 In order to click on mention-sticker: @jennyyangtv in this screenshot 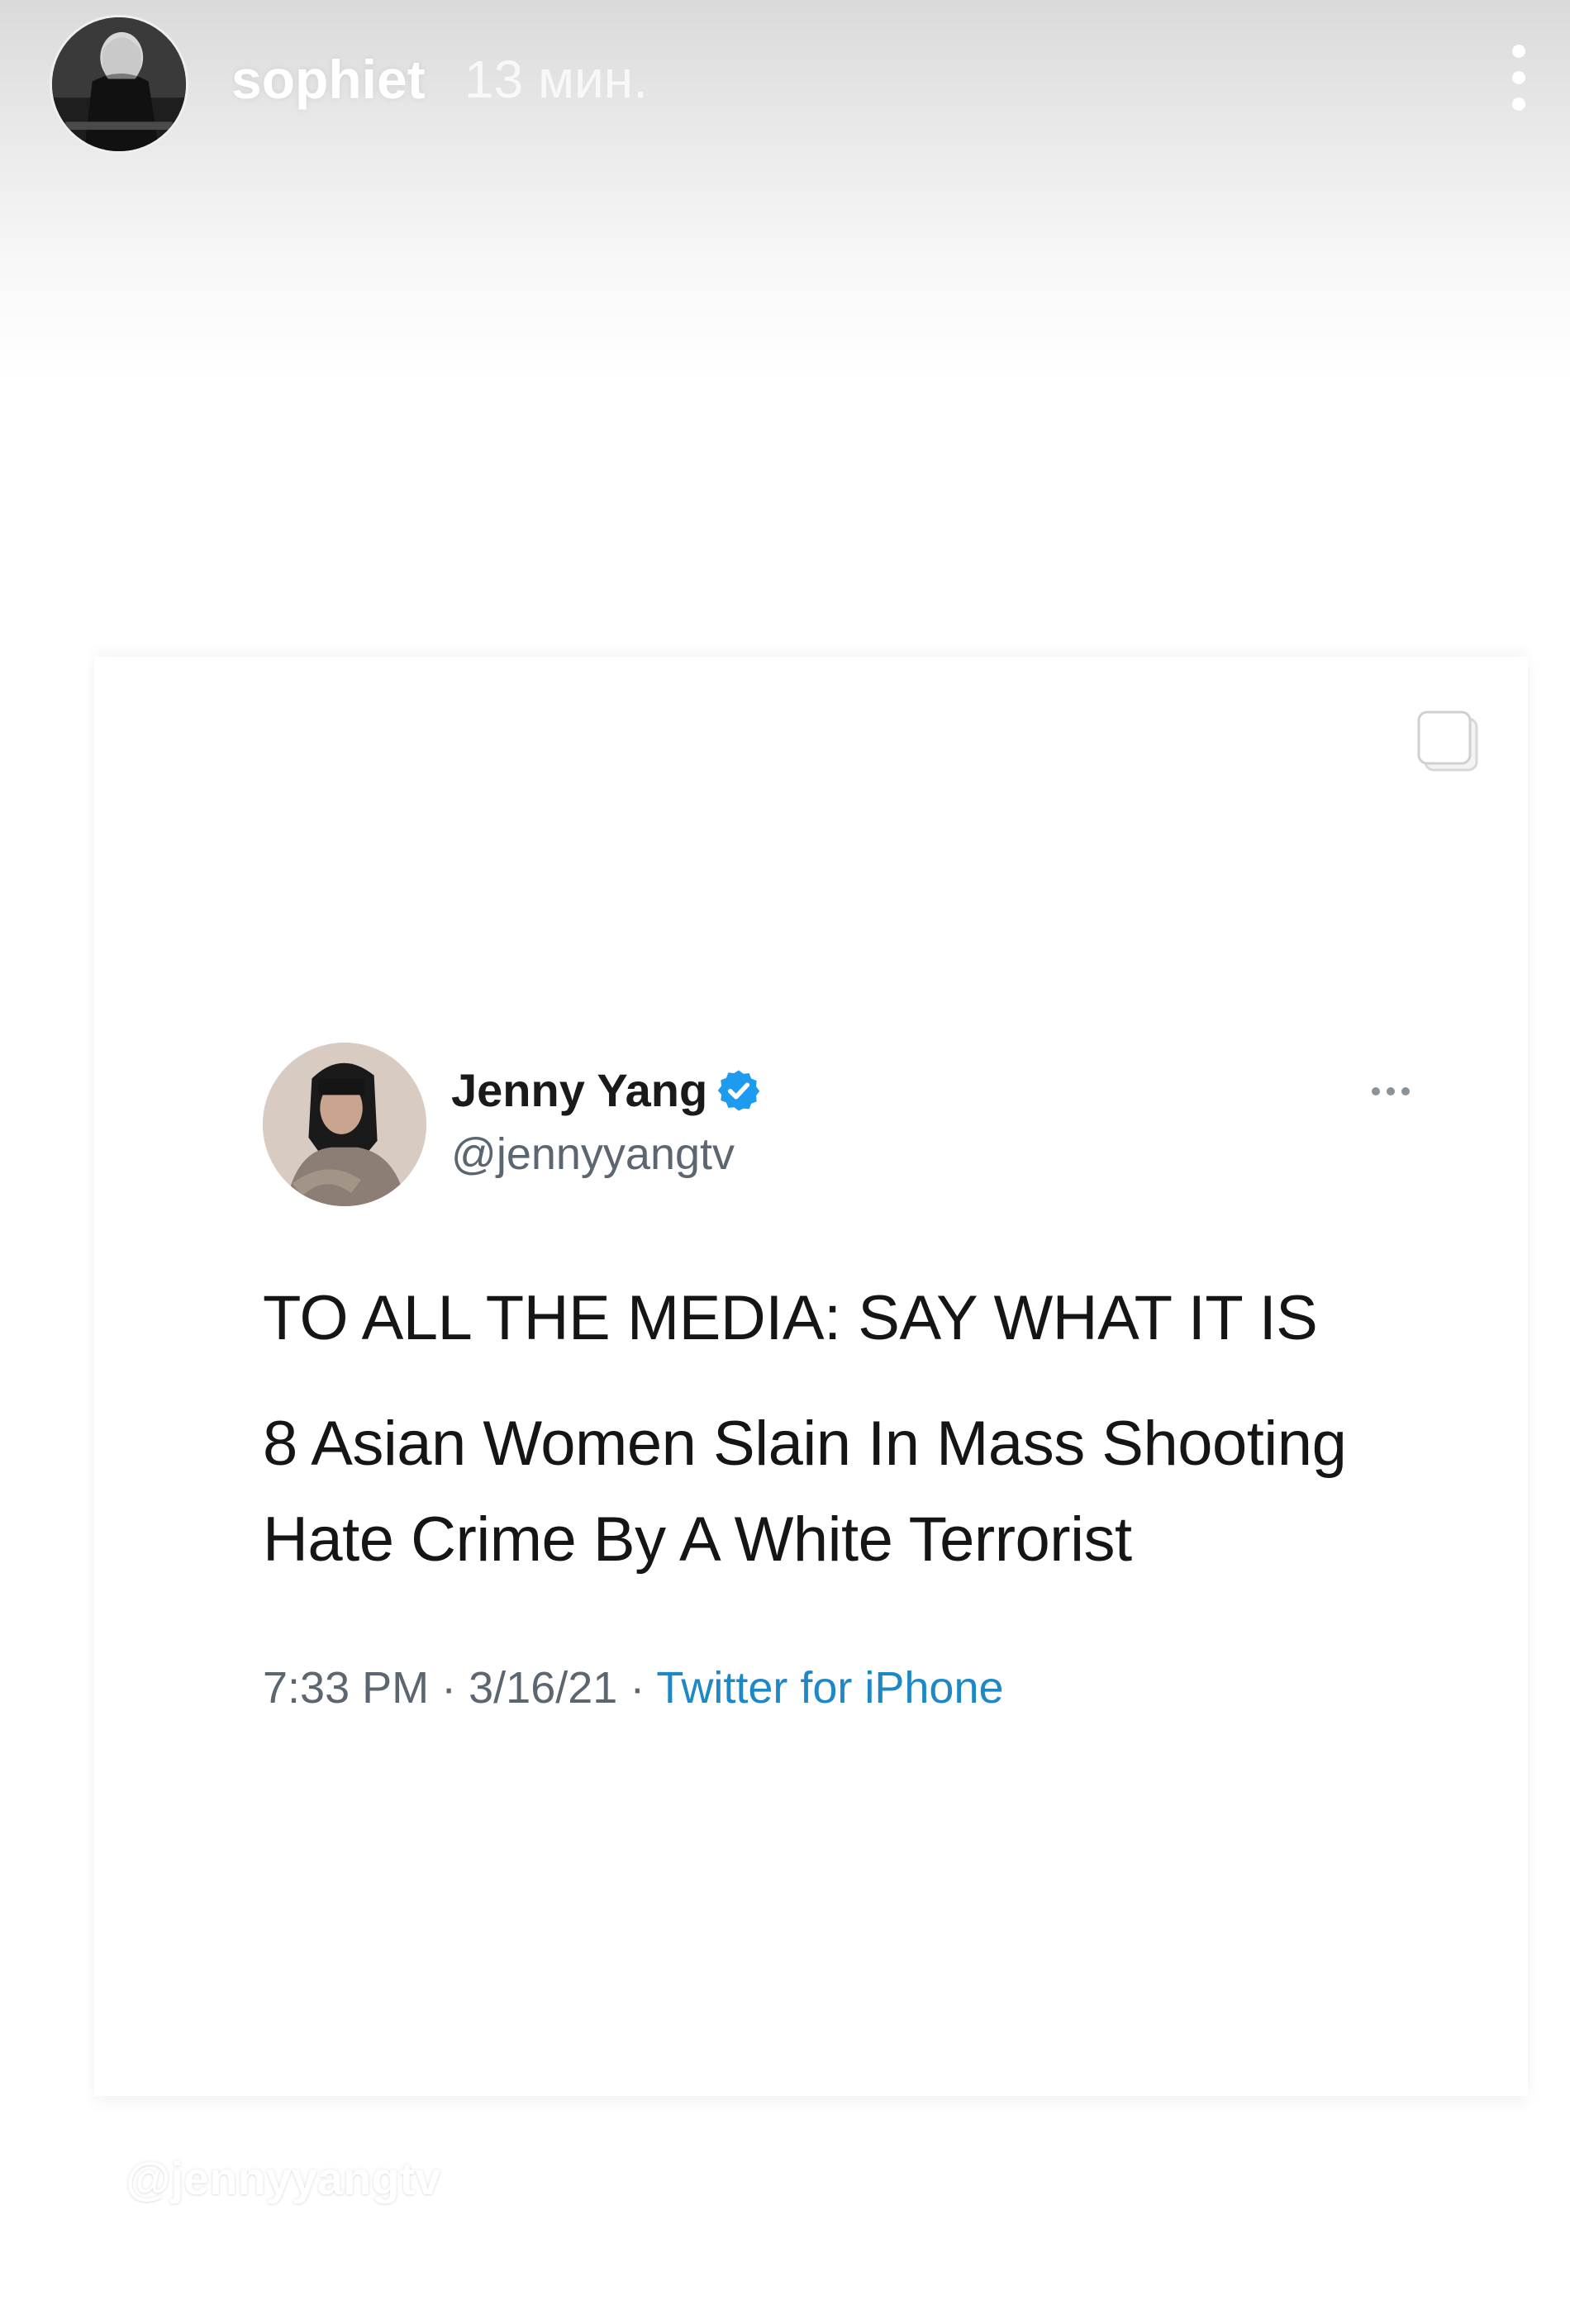, I will do `click(283, 2179)`.